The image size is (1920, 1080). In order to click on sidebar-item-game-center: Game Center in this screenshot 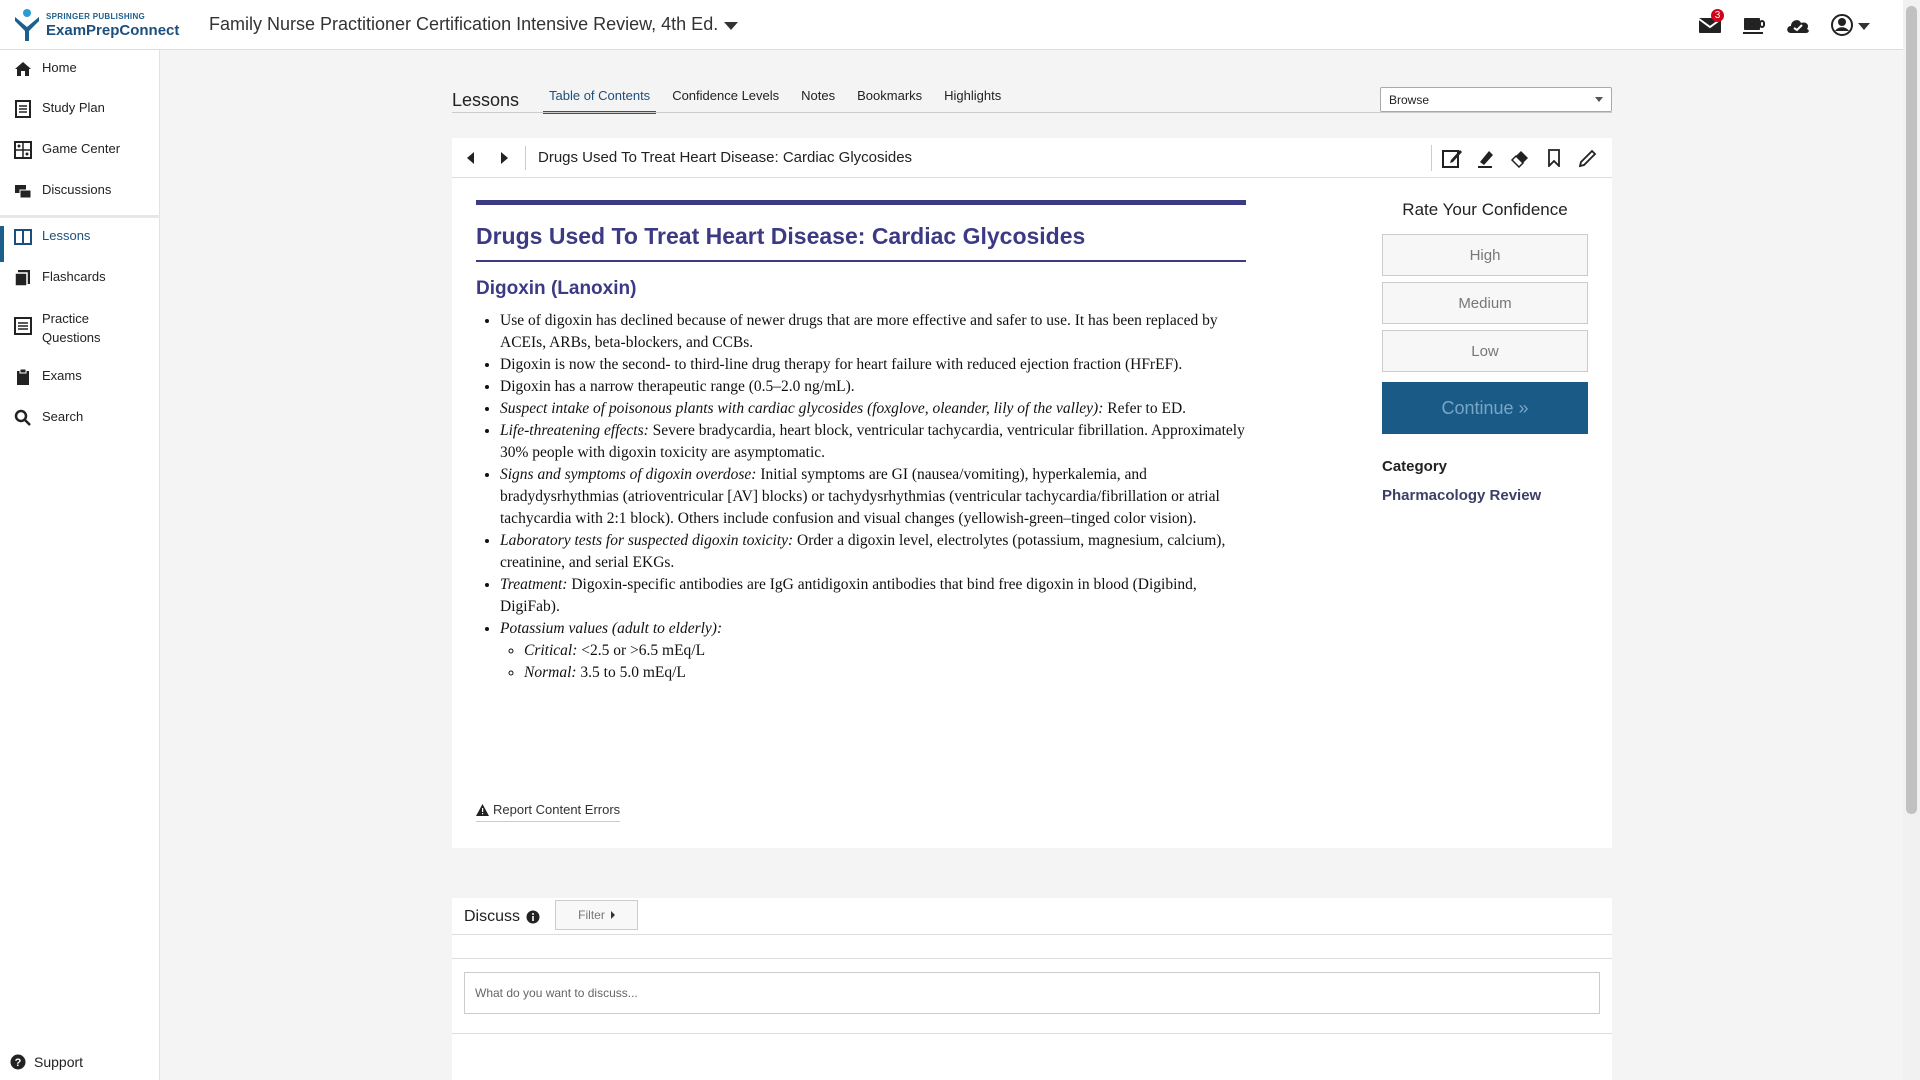, I will do `click(80, 150)`.